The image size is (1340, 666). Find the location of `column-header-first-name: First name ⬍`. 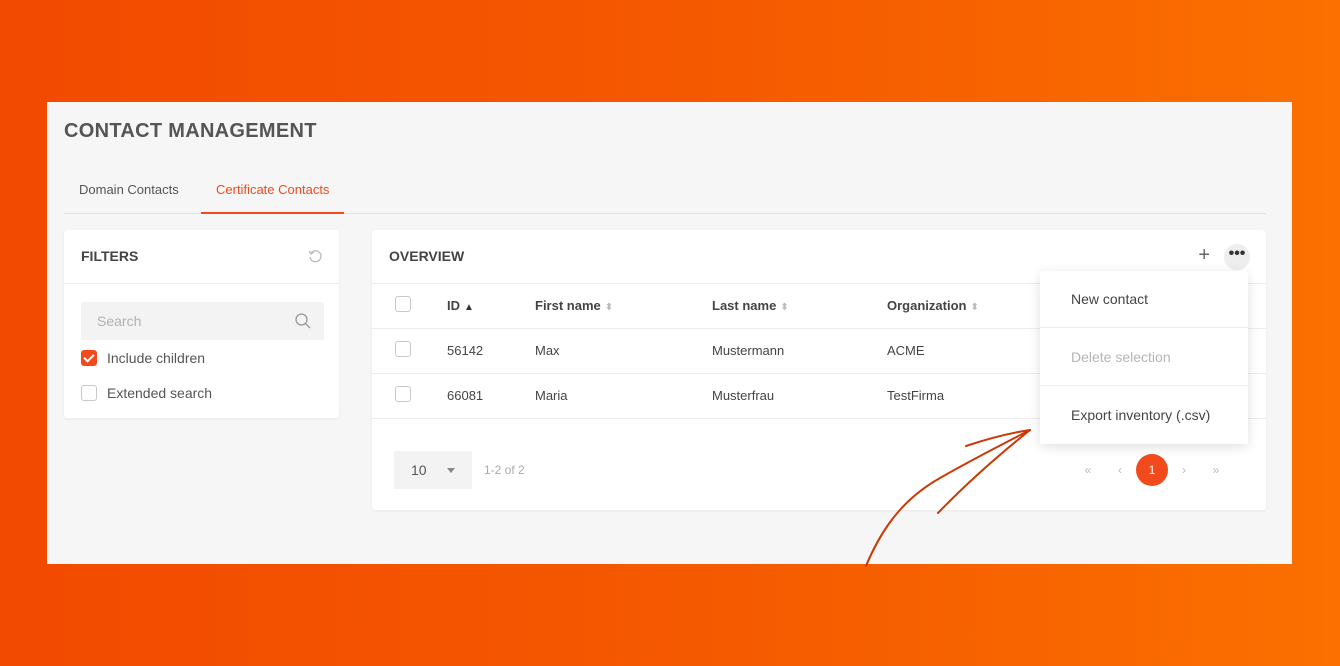

column-header-first-name: First name ⬍ is located at coordinates (623, 306).